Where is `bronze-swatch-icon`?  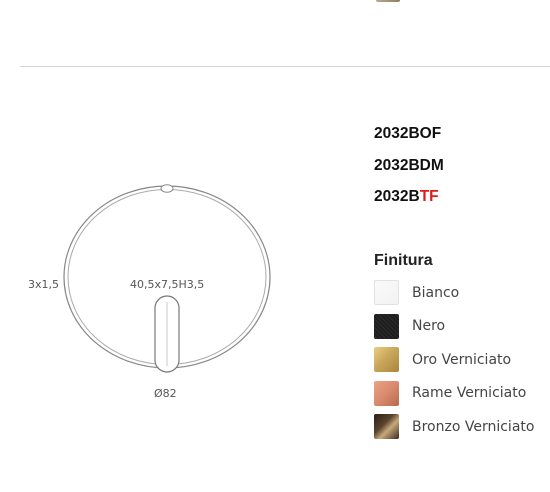
bronze-swatch-icon is located at coordinates (386, 427).